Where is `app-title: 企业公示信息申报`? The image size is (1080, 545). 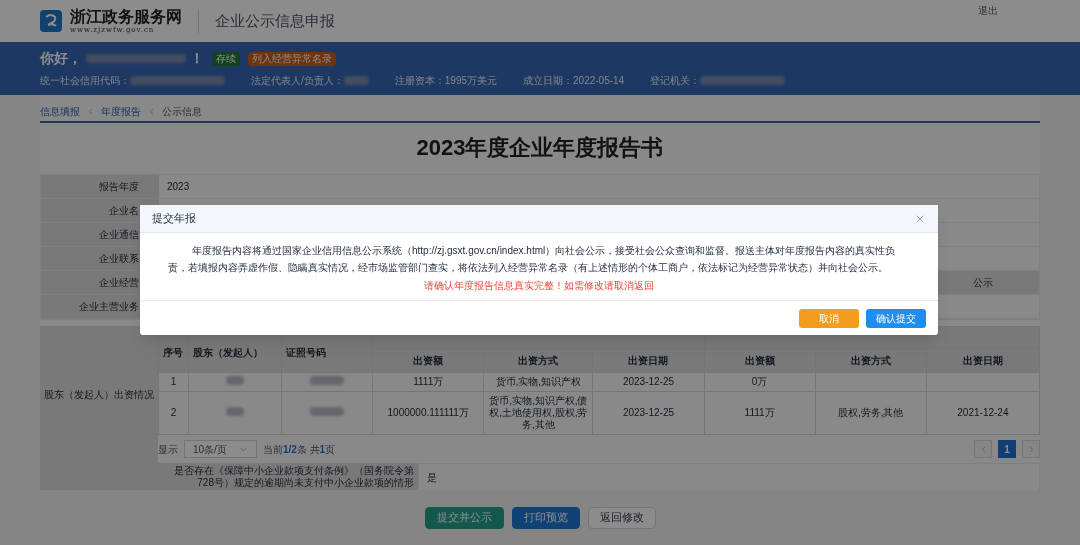
app-title: 企业公示信息申报 is located at coordinates (275, 20).